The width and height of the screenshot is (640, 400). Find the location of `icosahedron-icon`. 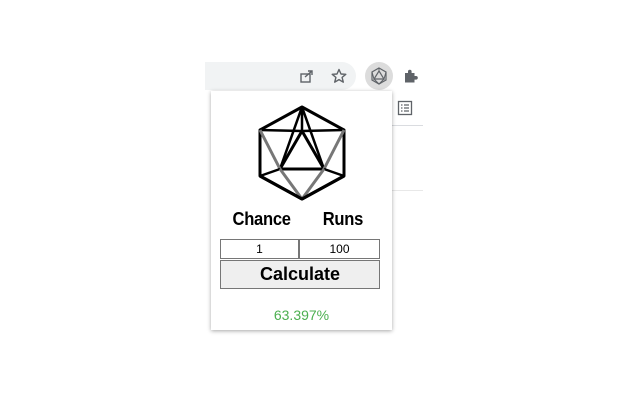

icosahedron-icon is located at coordinates (302, 153).